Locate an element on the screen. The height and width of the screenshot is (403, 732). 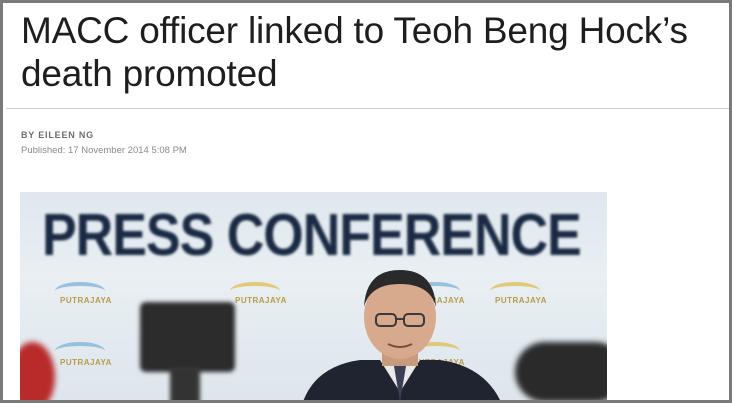
headline-divider is located at coordinates (367, 108).